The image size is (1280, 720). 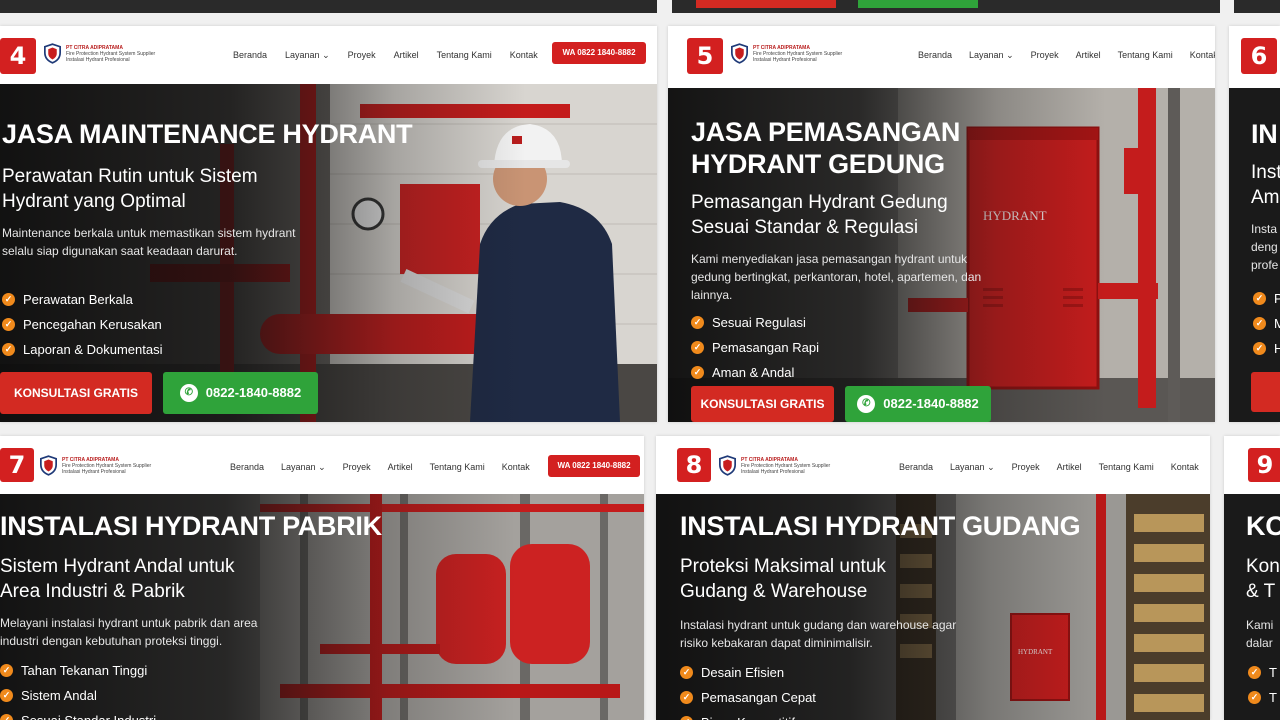 What do you see at coordinates (93, 349) in the screenshot?
I see `list-item-label: Laporan & Dokumentasi` at bounding box center [93, 349].